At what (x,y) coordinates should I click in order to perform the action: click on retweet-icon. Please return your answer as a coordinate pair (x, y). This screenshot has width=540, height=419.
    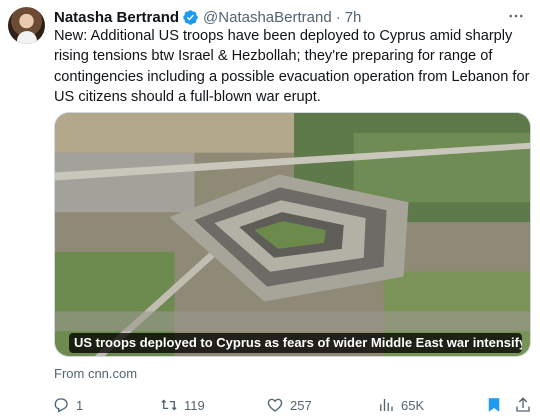
    Looking at the image, I should click on (169, 405).